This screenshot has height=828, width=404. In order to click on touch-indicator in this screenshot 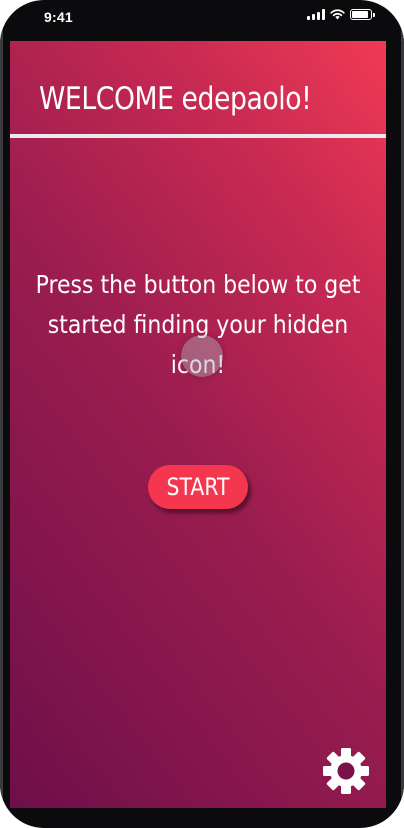, I will do `click(202, 356)`.